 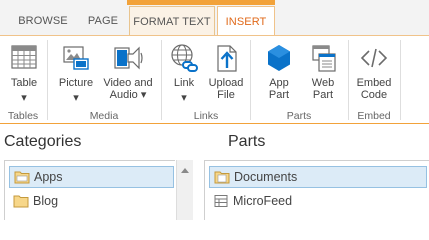 I want to click on group-label-embed: Embed, so click(x=374, y=116).